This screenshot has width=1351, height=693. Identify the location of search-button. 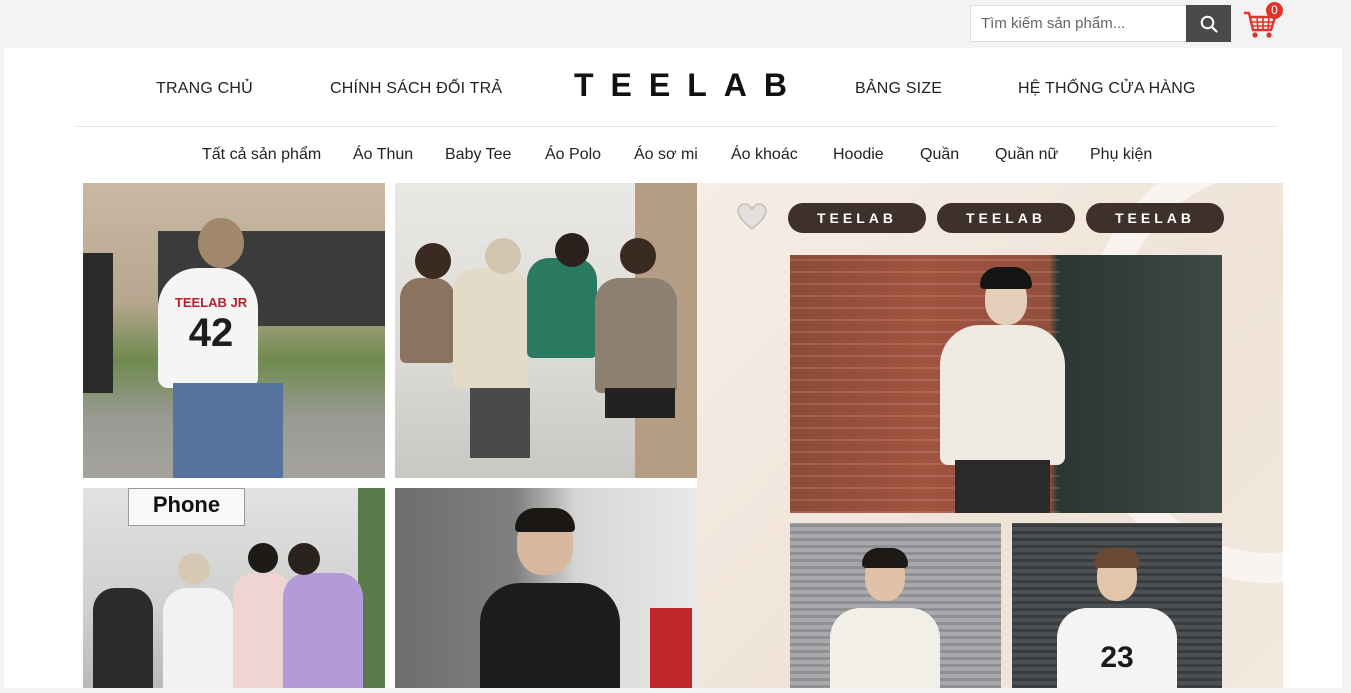
(1208, 23).